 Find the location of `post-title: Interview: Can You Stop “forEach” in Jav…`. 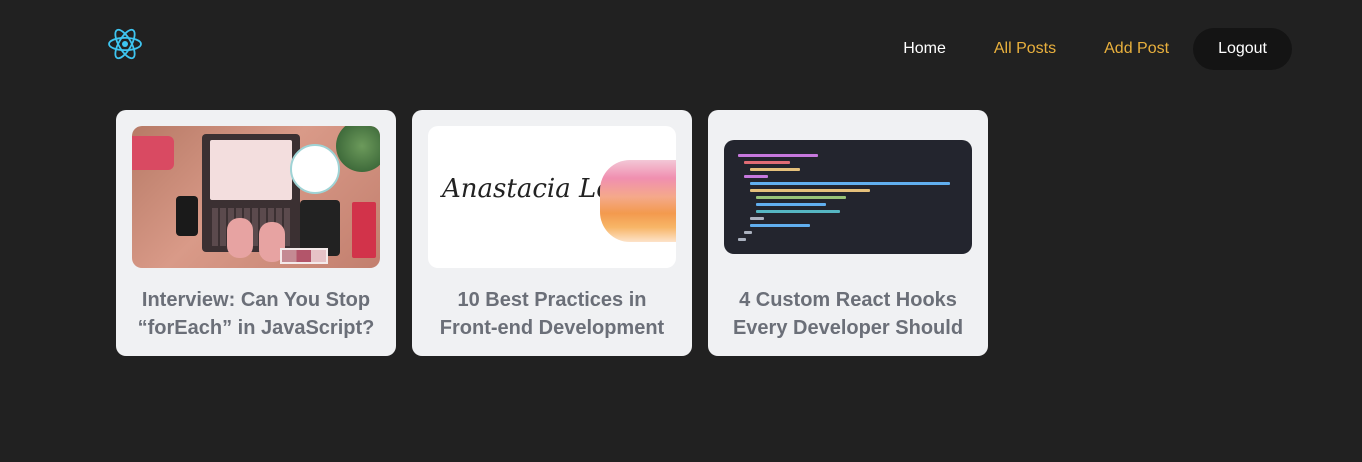

post-title: Interview: Can You Stop “forEach” in Jav… is located at coordinates (256, 314).